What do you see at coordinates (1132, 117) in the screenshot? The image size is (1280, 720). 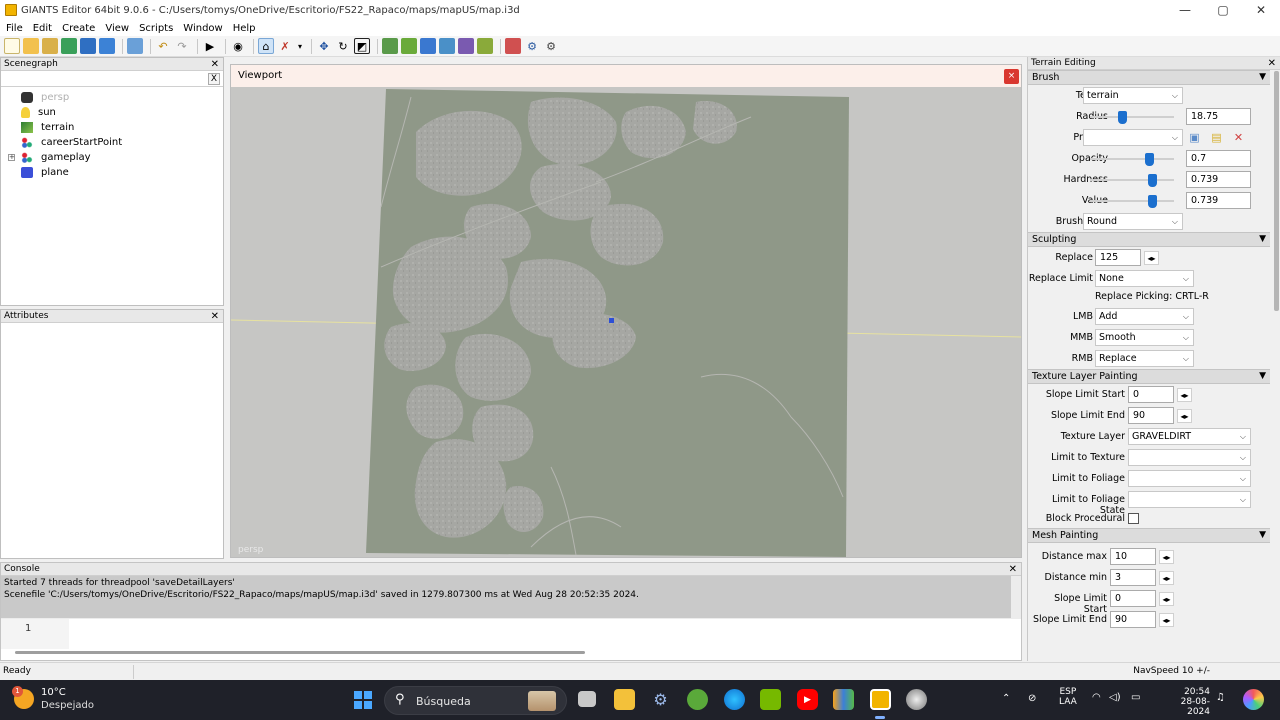 I see `radius-slider` at bounding box center [1132, 117].